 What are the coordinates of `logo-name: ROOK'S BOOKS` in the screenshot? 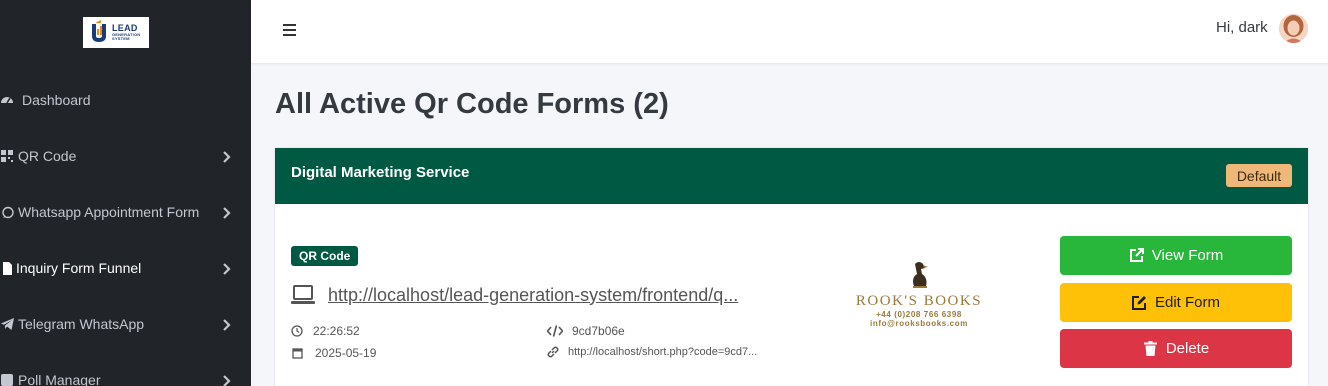 It's located at (919, 301).